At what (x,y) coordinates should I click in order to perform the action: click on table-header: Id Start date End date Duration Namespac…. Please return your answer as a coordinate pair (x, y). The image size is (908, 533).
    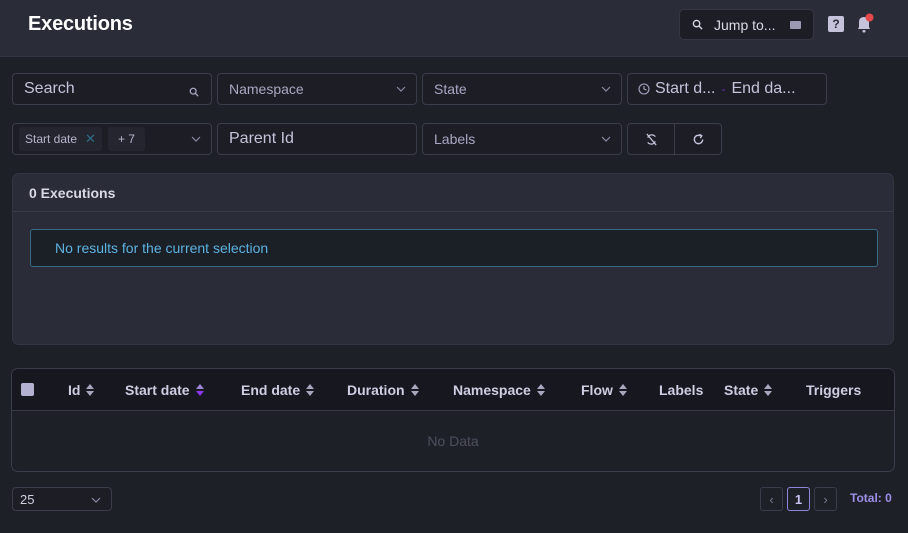
    Looking at the image, I should click on (453, 390).